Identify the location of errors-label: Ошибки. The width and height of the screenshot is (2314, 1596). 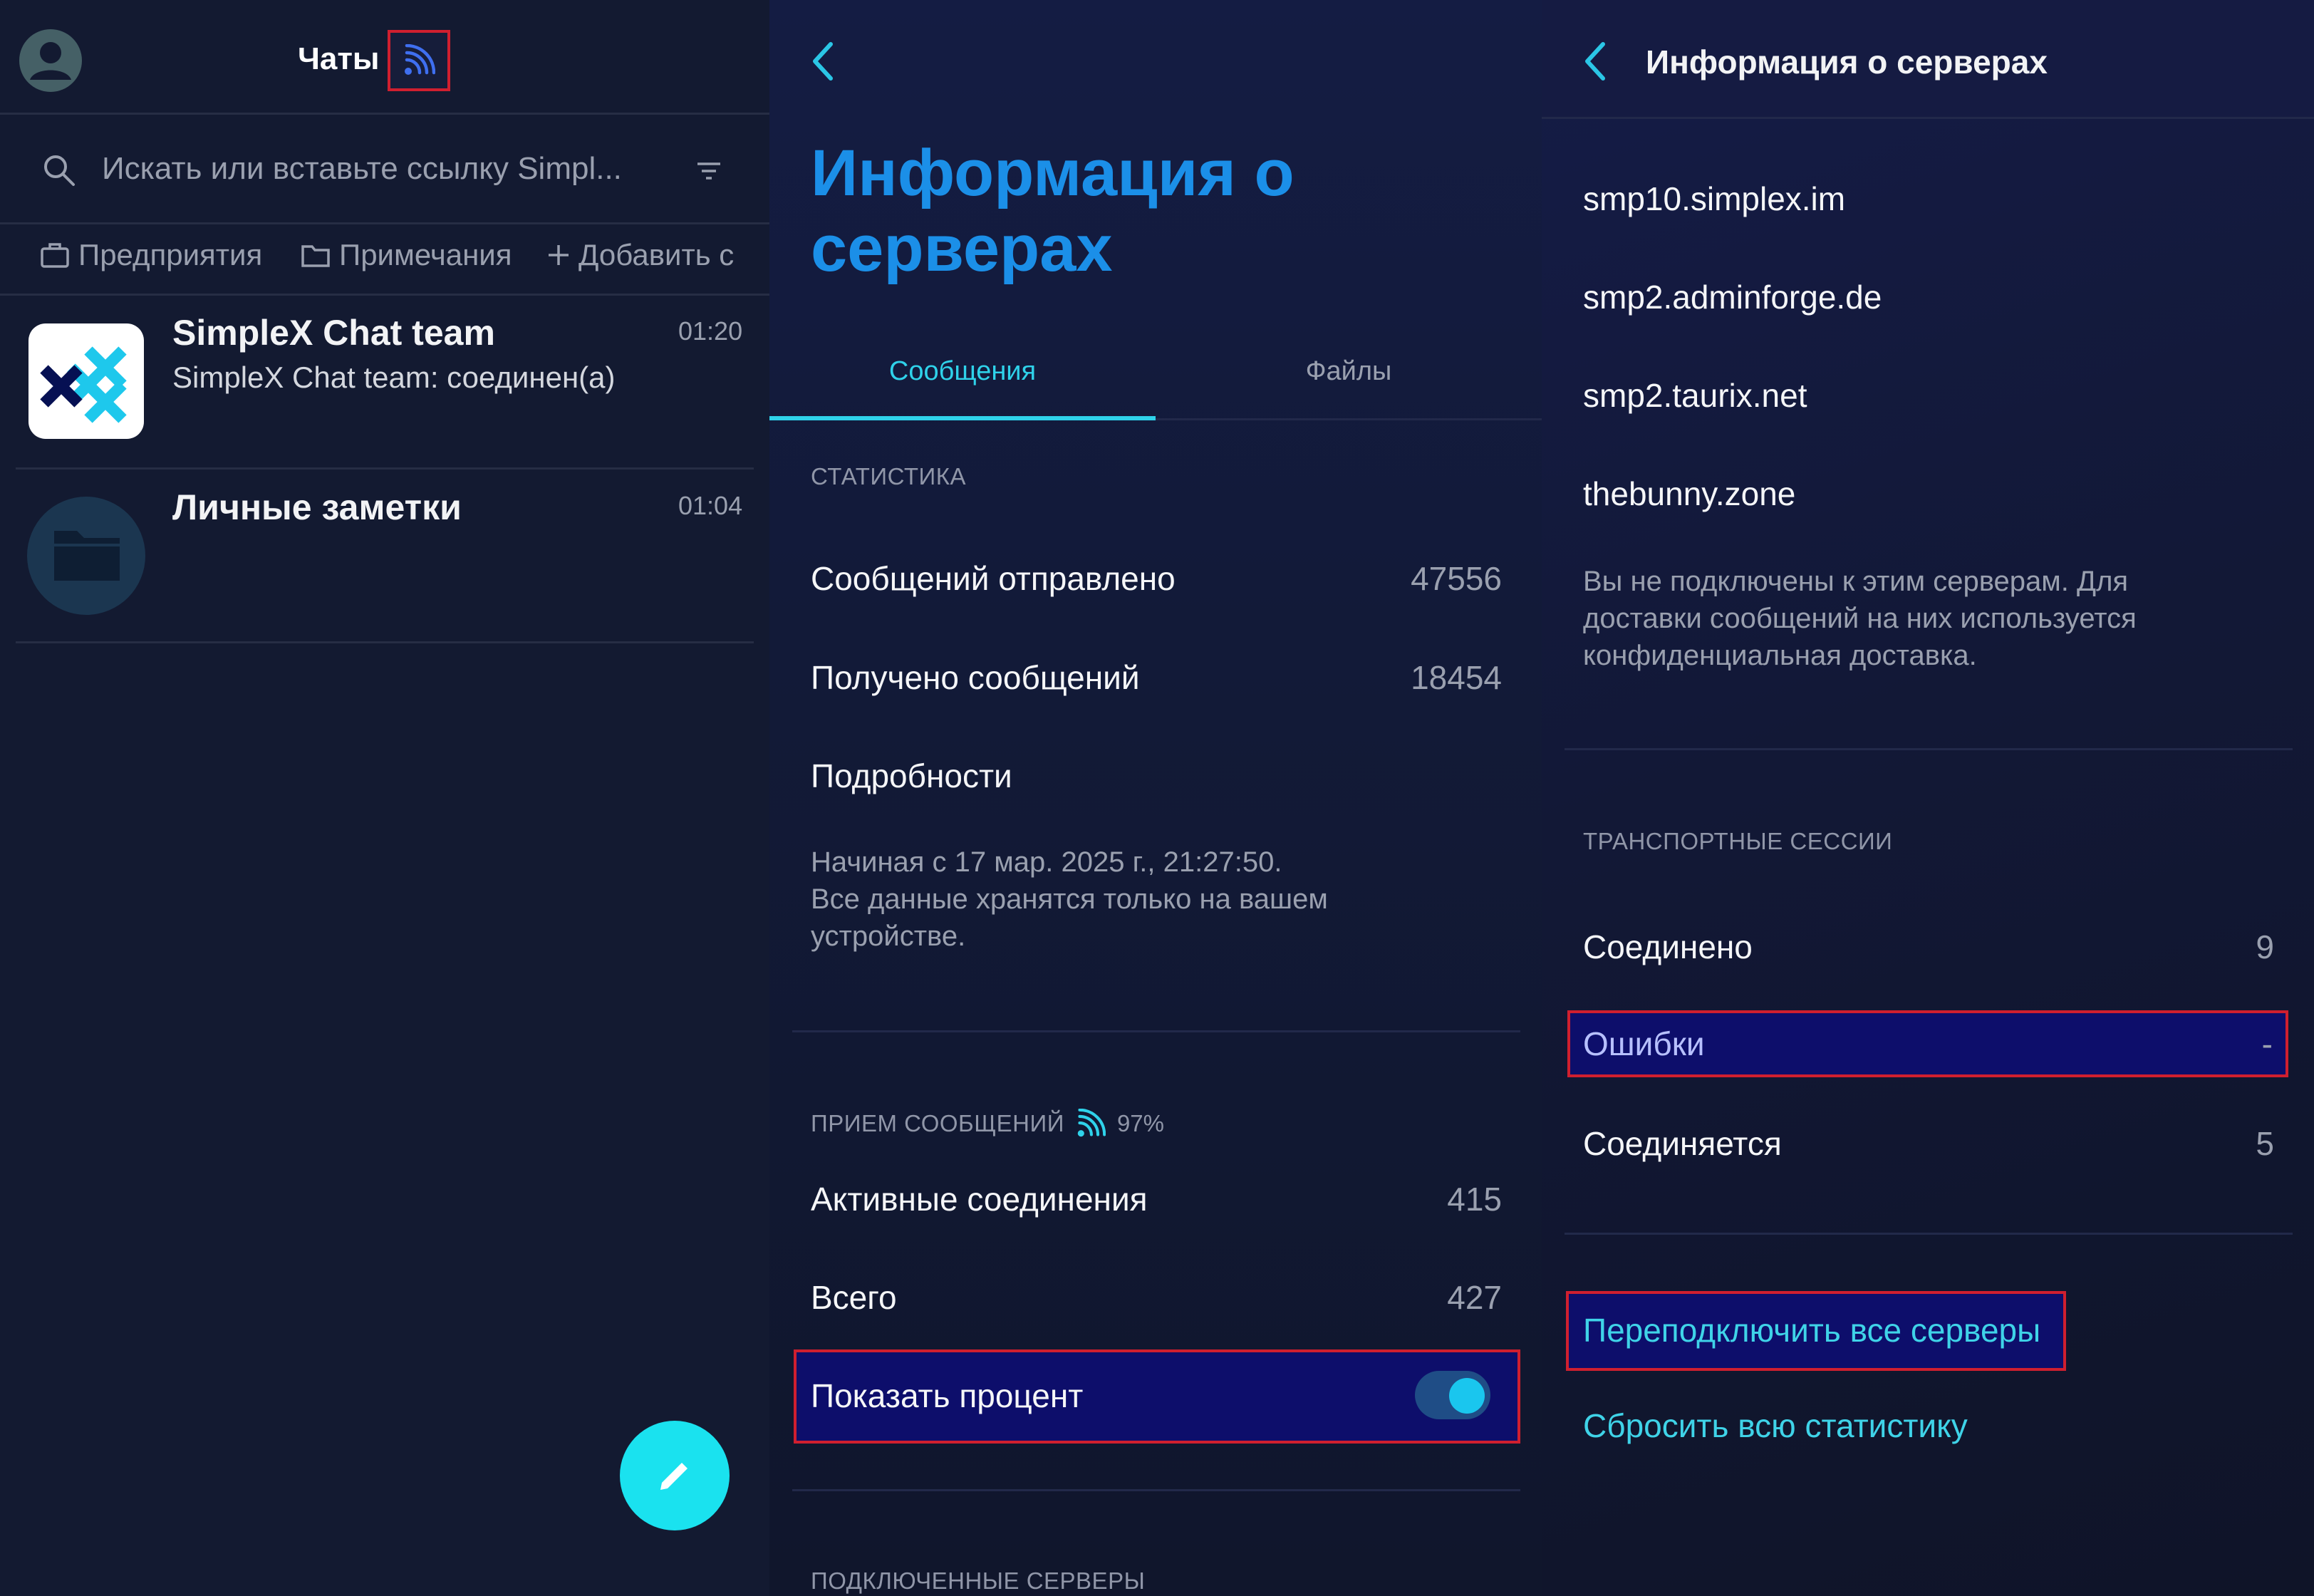
(1644, 1043).